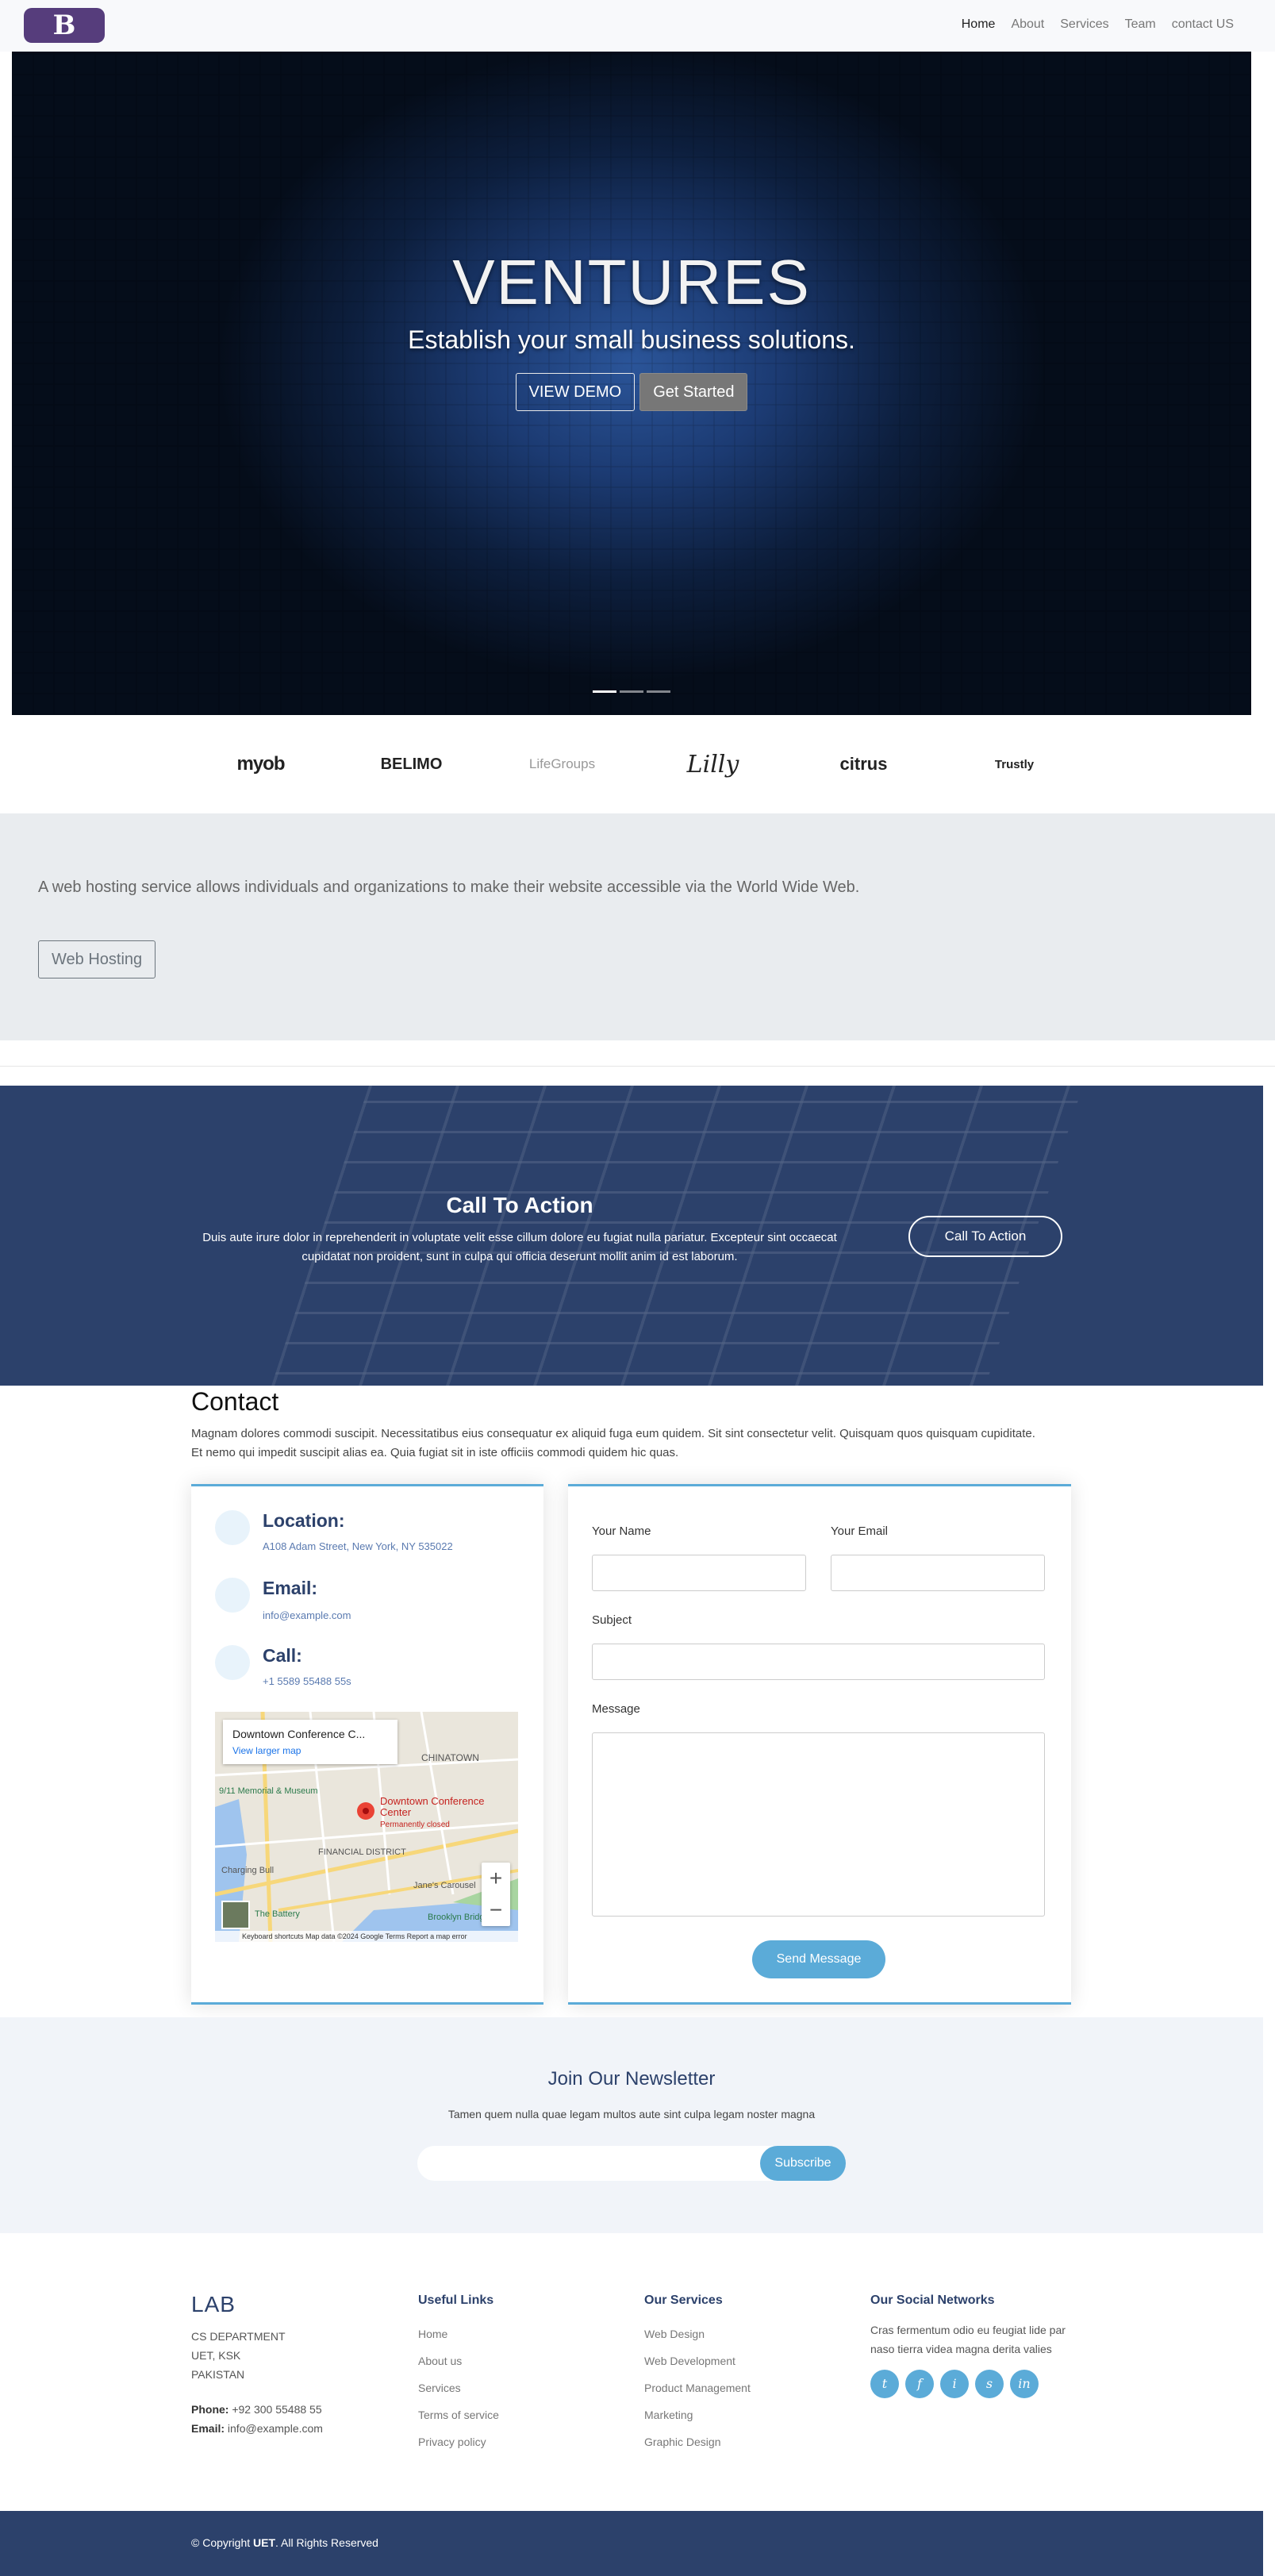  I want to click on call-to-action-button: Call To Action, so click(985, 1236).